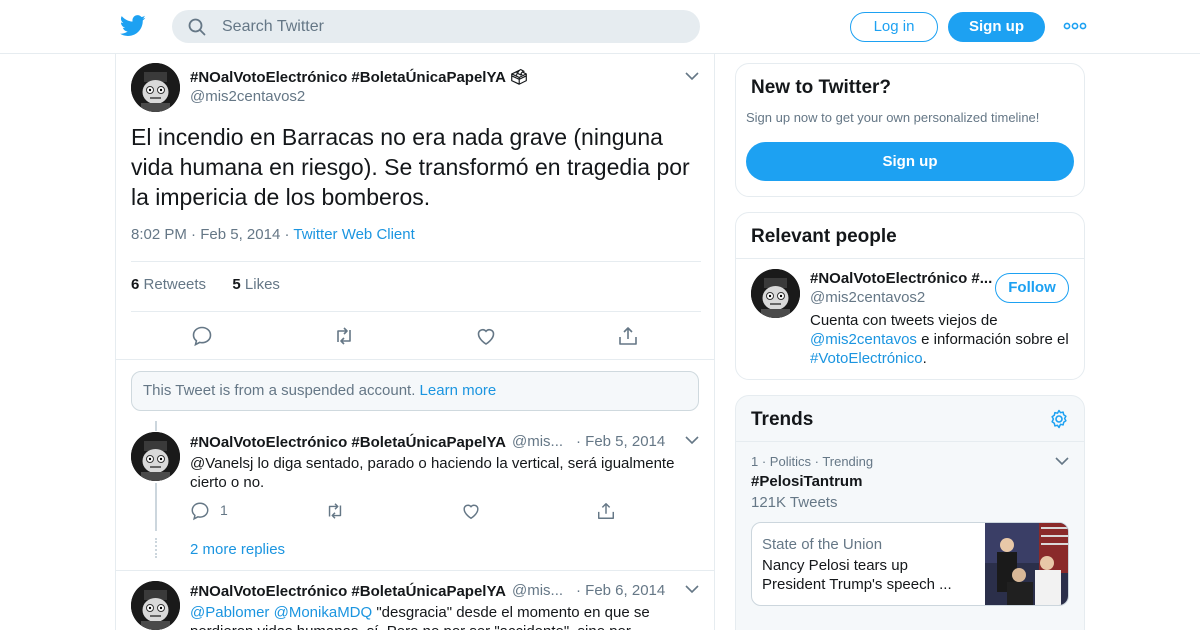 The image size is (1200, 630). I want to click on follow-button: Follow, so click(1032, 288).